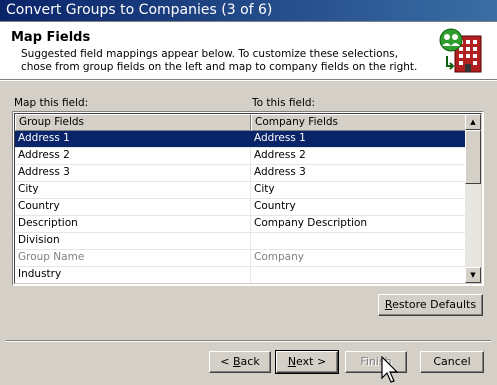 The width and height of the screenshot is (497, 385). Describe the element at coordinates (133, 156) in the screenshot. I see `group-field-cell: Address 2` at that location.